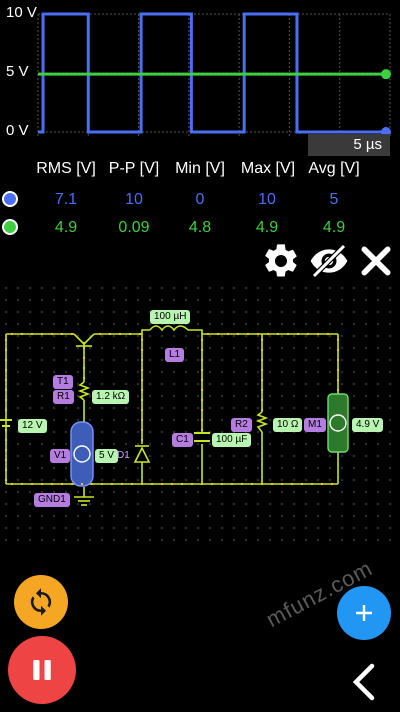 The image size is (400, 712). What do you see at coordinates (32, 426) in the screenshot?
I see `battery-value-label: 12 V` at bounding box center [32, 426].